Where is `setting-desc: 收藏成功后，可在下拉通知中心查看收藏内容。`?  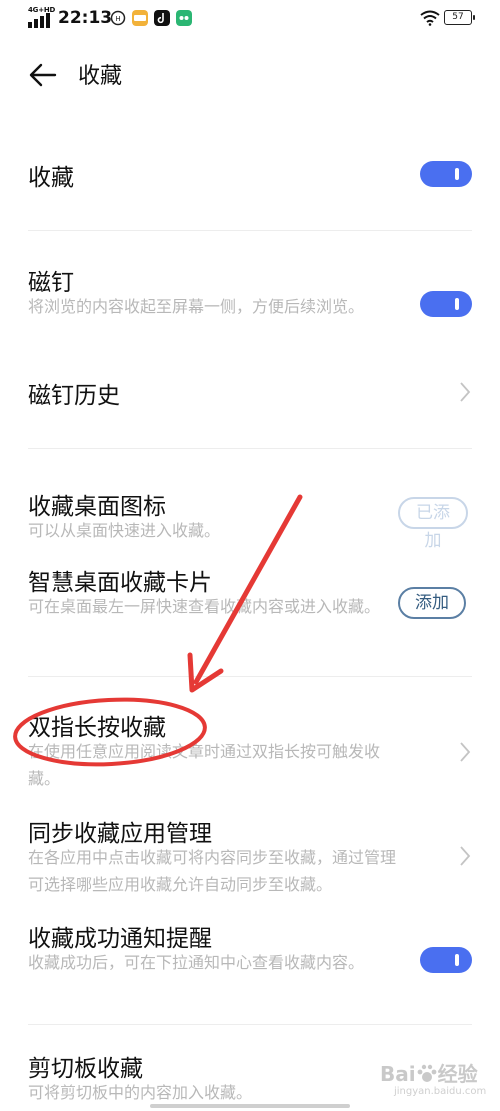
setting-desc: 收藏成功后，可在下拉通知中心查看收藏内容。 is located at coordinates (196, 962).